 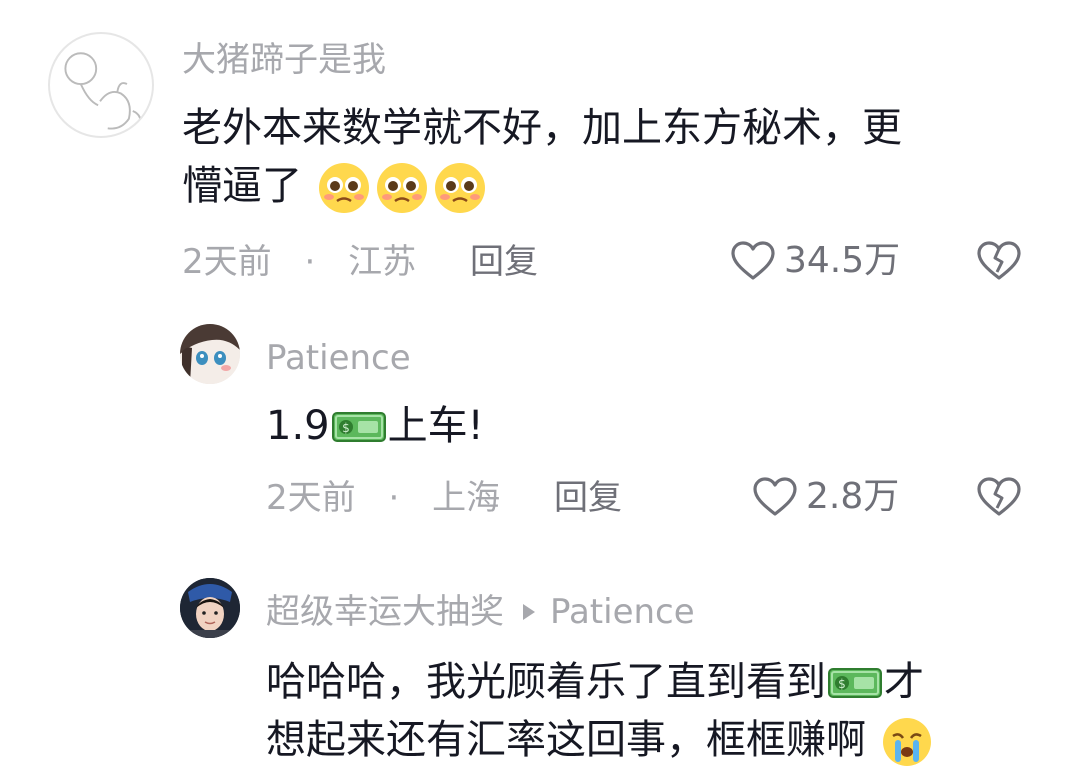 I want to click on reply-to-username: Patience, so click(x=622, y=612).